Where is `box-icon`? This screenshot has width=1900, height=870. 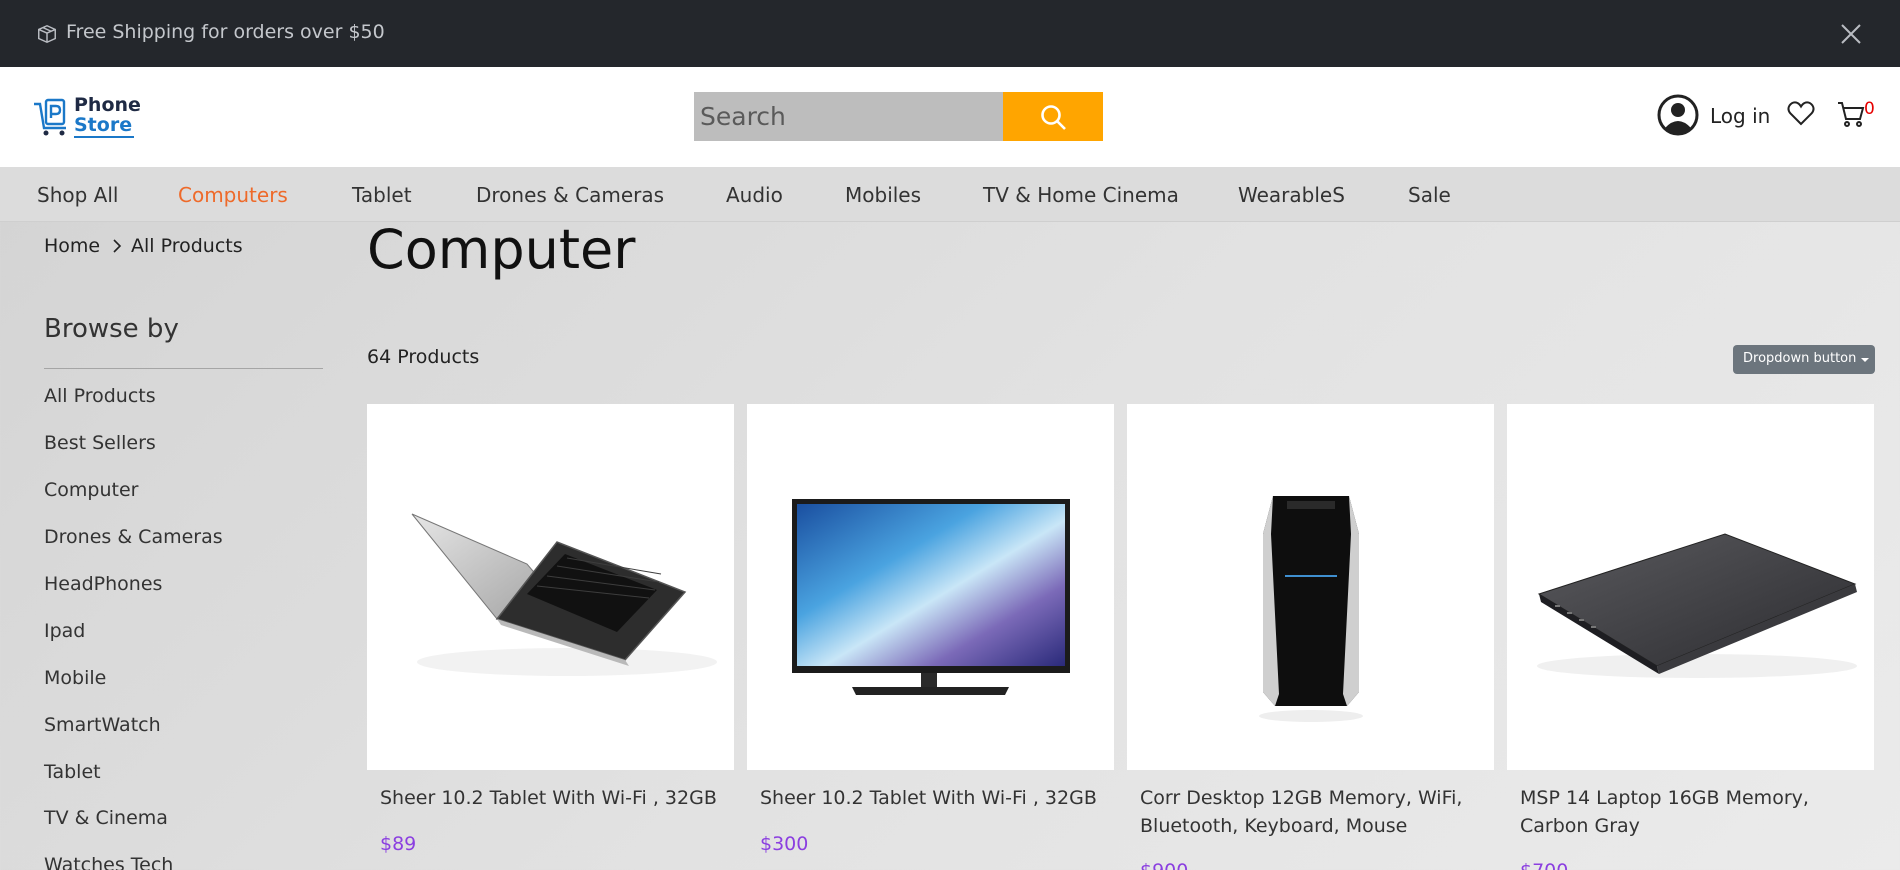
box-icon is located at coordinates (47, 34).